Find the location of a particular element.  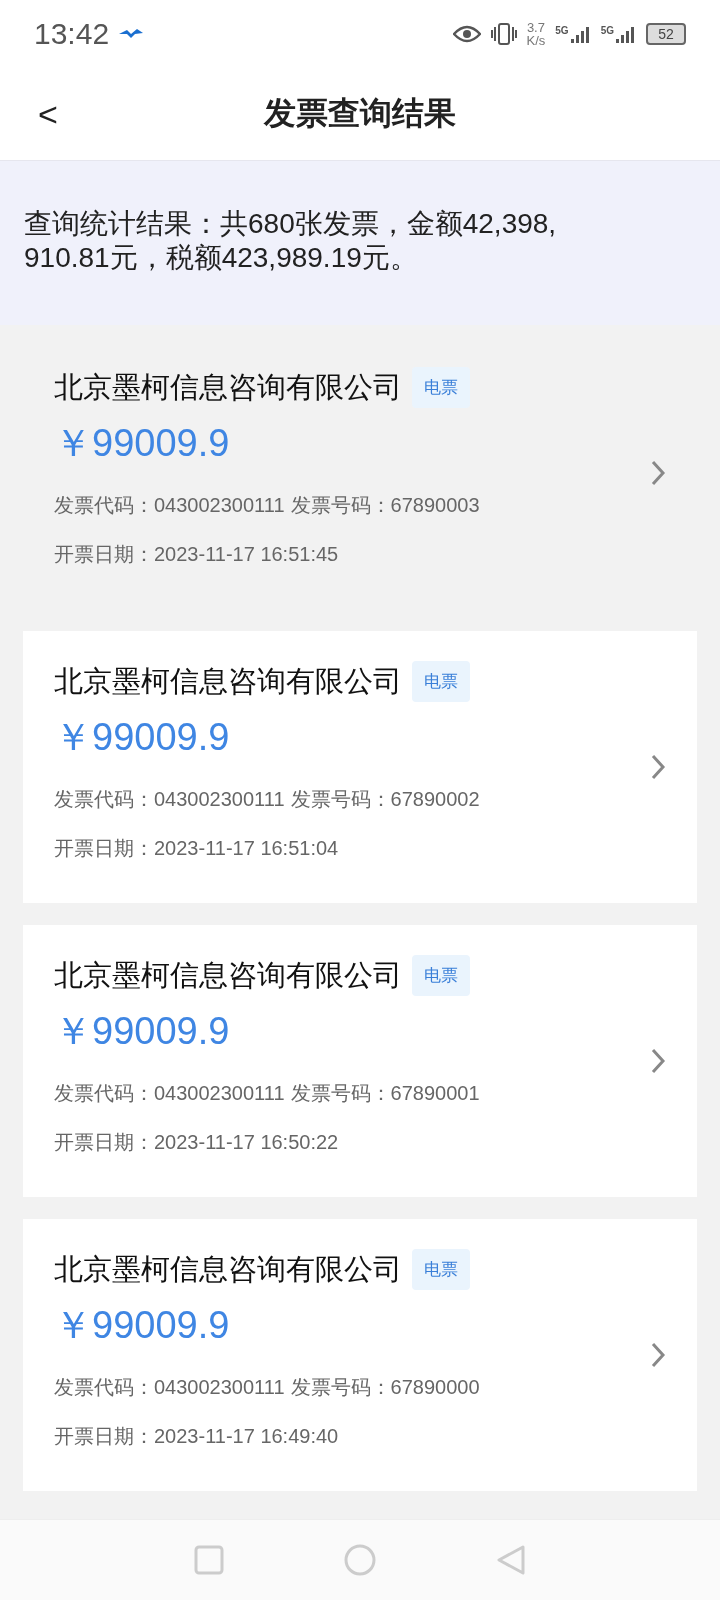

invoice-date: 2023-11-17 16:51:04 is located at coordinates (246, 848).